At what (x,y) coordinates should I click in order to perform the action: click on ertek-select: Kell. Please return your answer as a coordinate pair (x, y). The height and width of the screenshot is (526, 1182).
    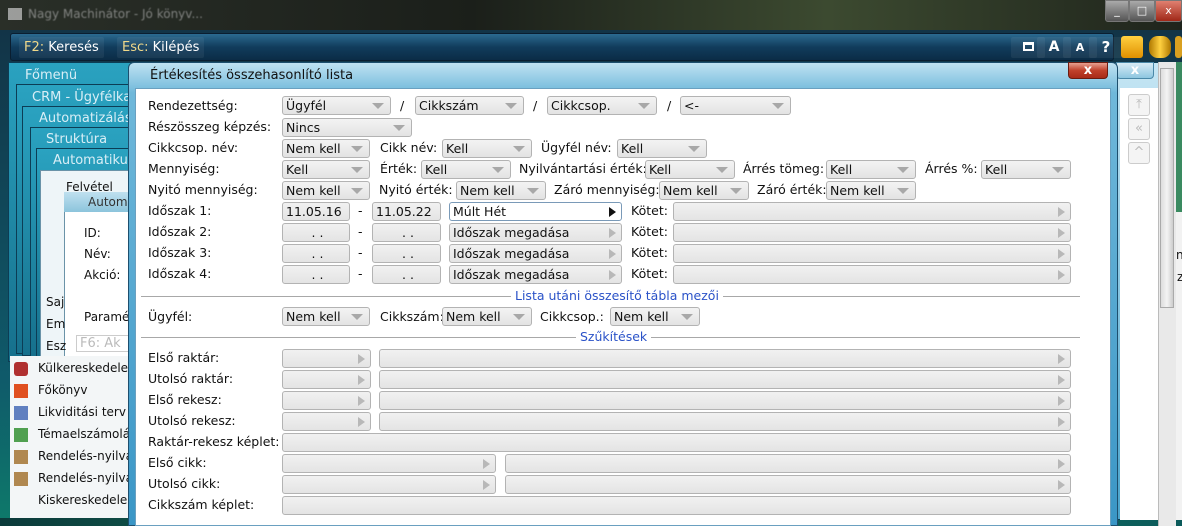
    Looking at the image, I should click on (466, 169).